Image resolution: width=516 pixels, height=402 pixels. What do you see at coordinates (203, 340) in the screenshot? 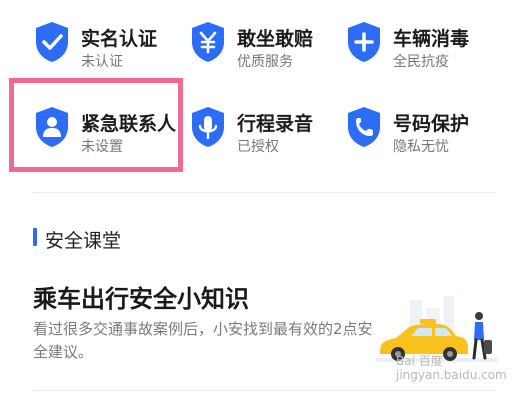
I see `article-description: 看过很多交通事故案例后，小安找到最有效的2点安全建议。` at bounding box center [203, 340].